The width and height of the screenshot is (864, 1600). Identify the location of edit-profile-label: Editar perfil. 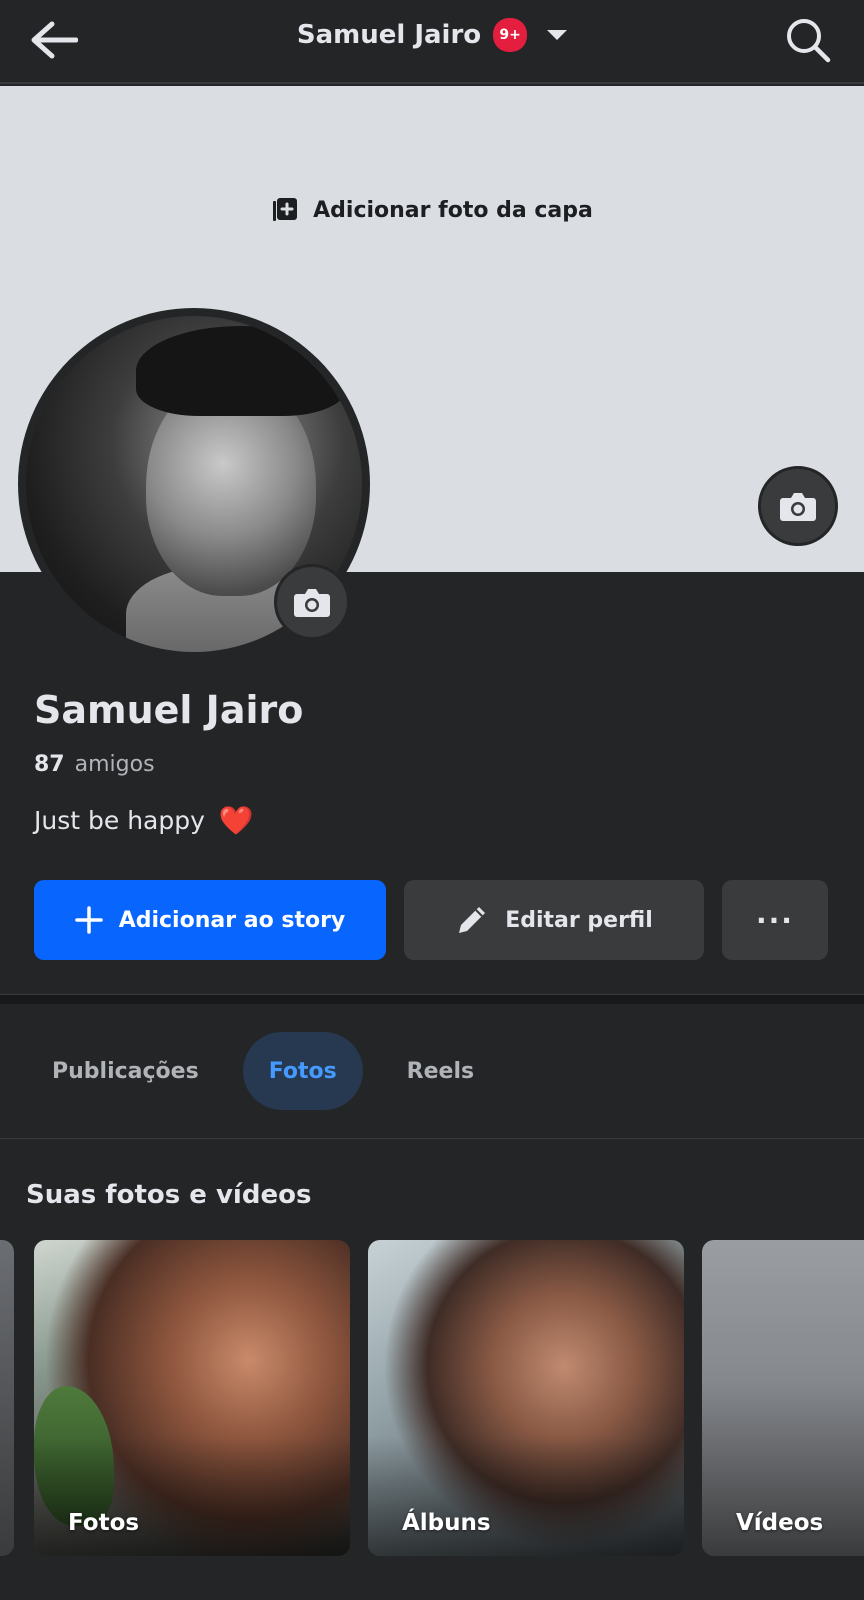
(579, 920).